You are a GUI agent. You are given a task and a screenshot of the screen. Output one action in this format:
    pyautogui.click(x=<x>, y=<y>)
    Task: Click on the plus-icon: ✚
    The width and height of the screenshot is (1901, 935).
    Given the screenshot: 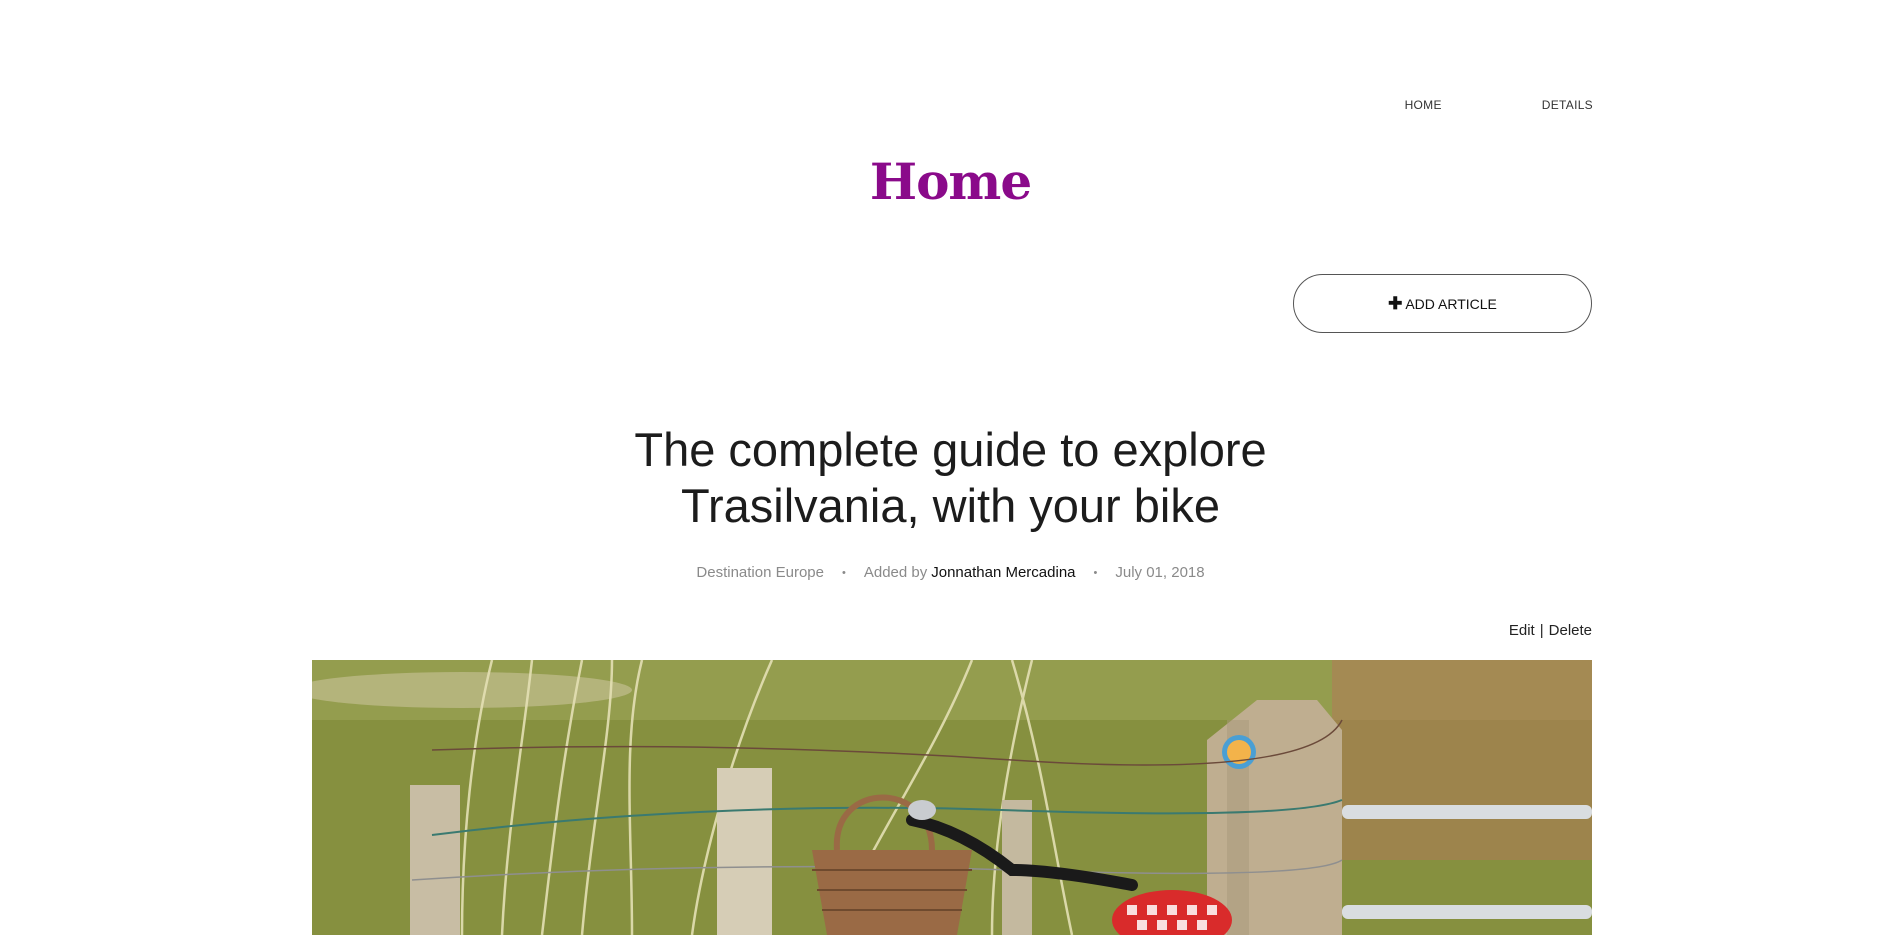 What is the action you would take?
    pyautogui.click(x=1395, y=303)
    